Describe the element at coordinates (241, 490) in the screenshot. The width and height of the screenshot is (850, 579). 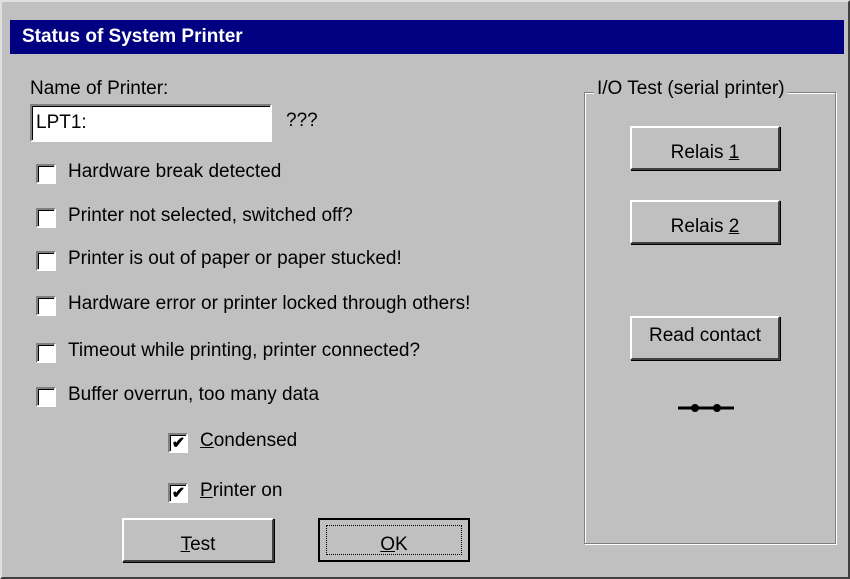
I see `printer-on-label: Printer on` at that location.